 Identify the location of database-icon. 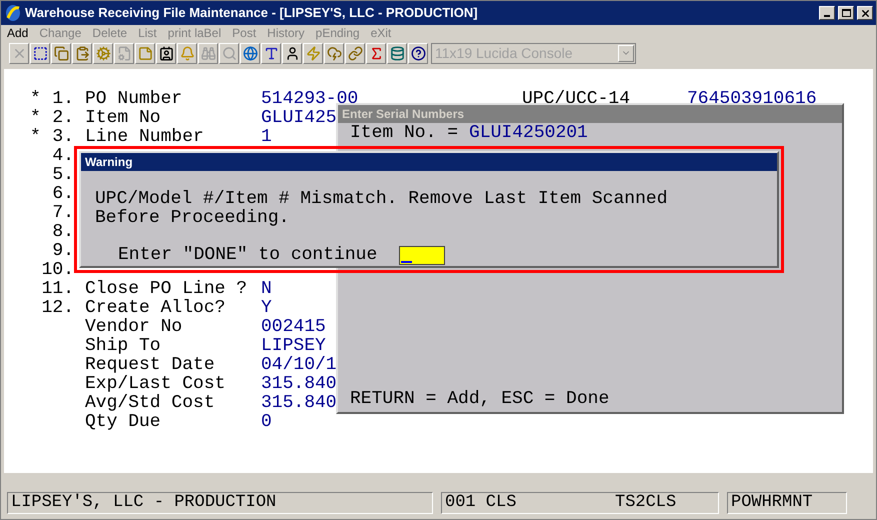
(397, 53).